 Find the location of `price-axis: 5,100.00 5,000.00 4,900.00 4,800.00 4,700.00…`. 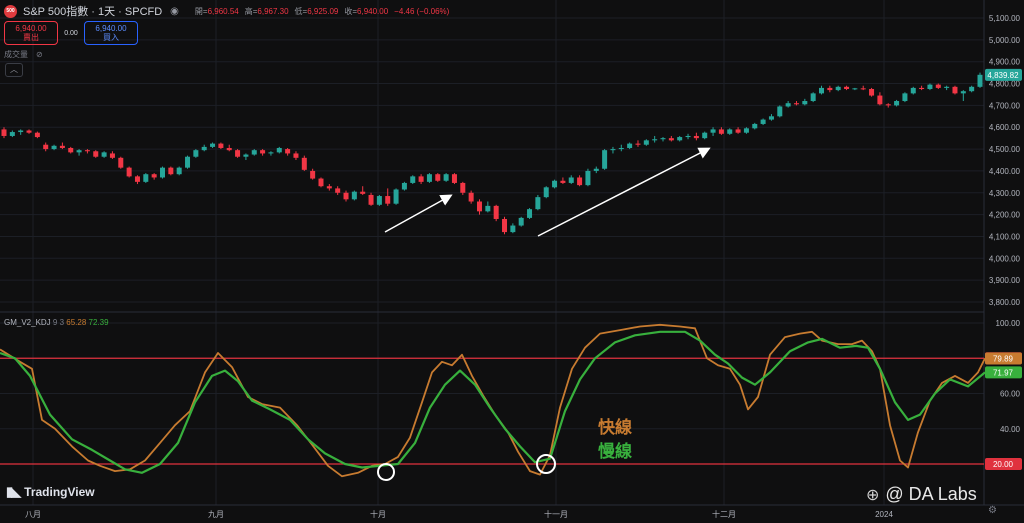

price-axis: 5,100.00 5,000.00 4,900.00 4,800.00 4,700.00… is located at coordinates (1005, 160).